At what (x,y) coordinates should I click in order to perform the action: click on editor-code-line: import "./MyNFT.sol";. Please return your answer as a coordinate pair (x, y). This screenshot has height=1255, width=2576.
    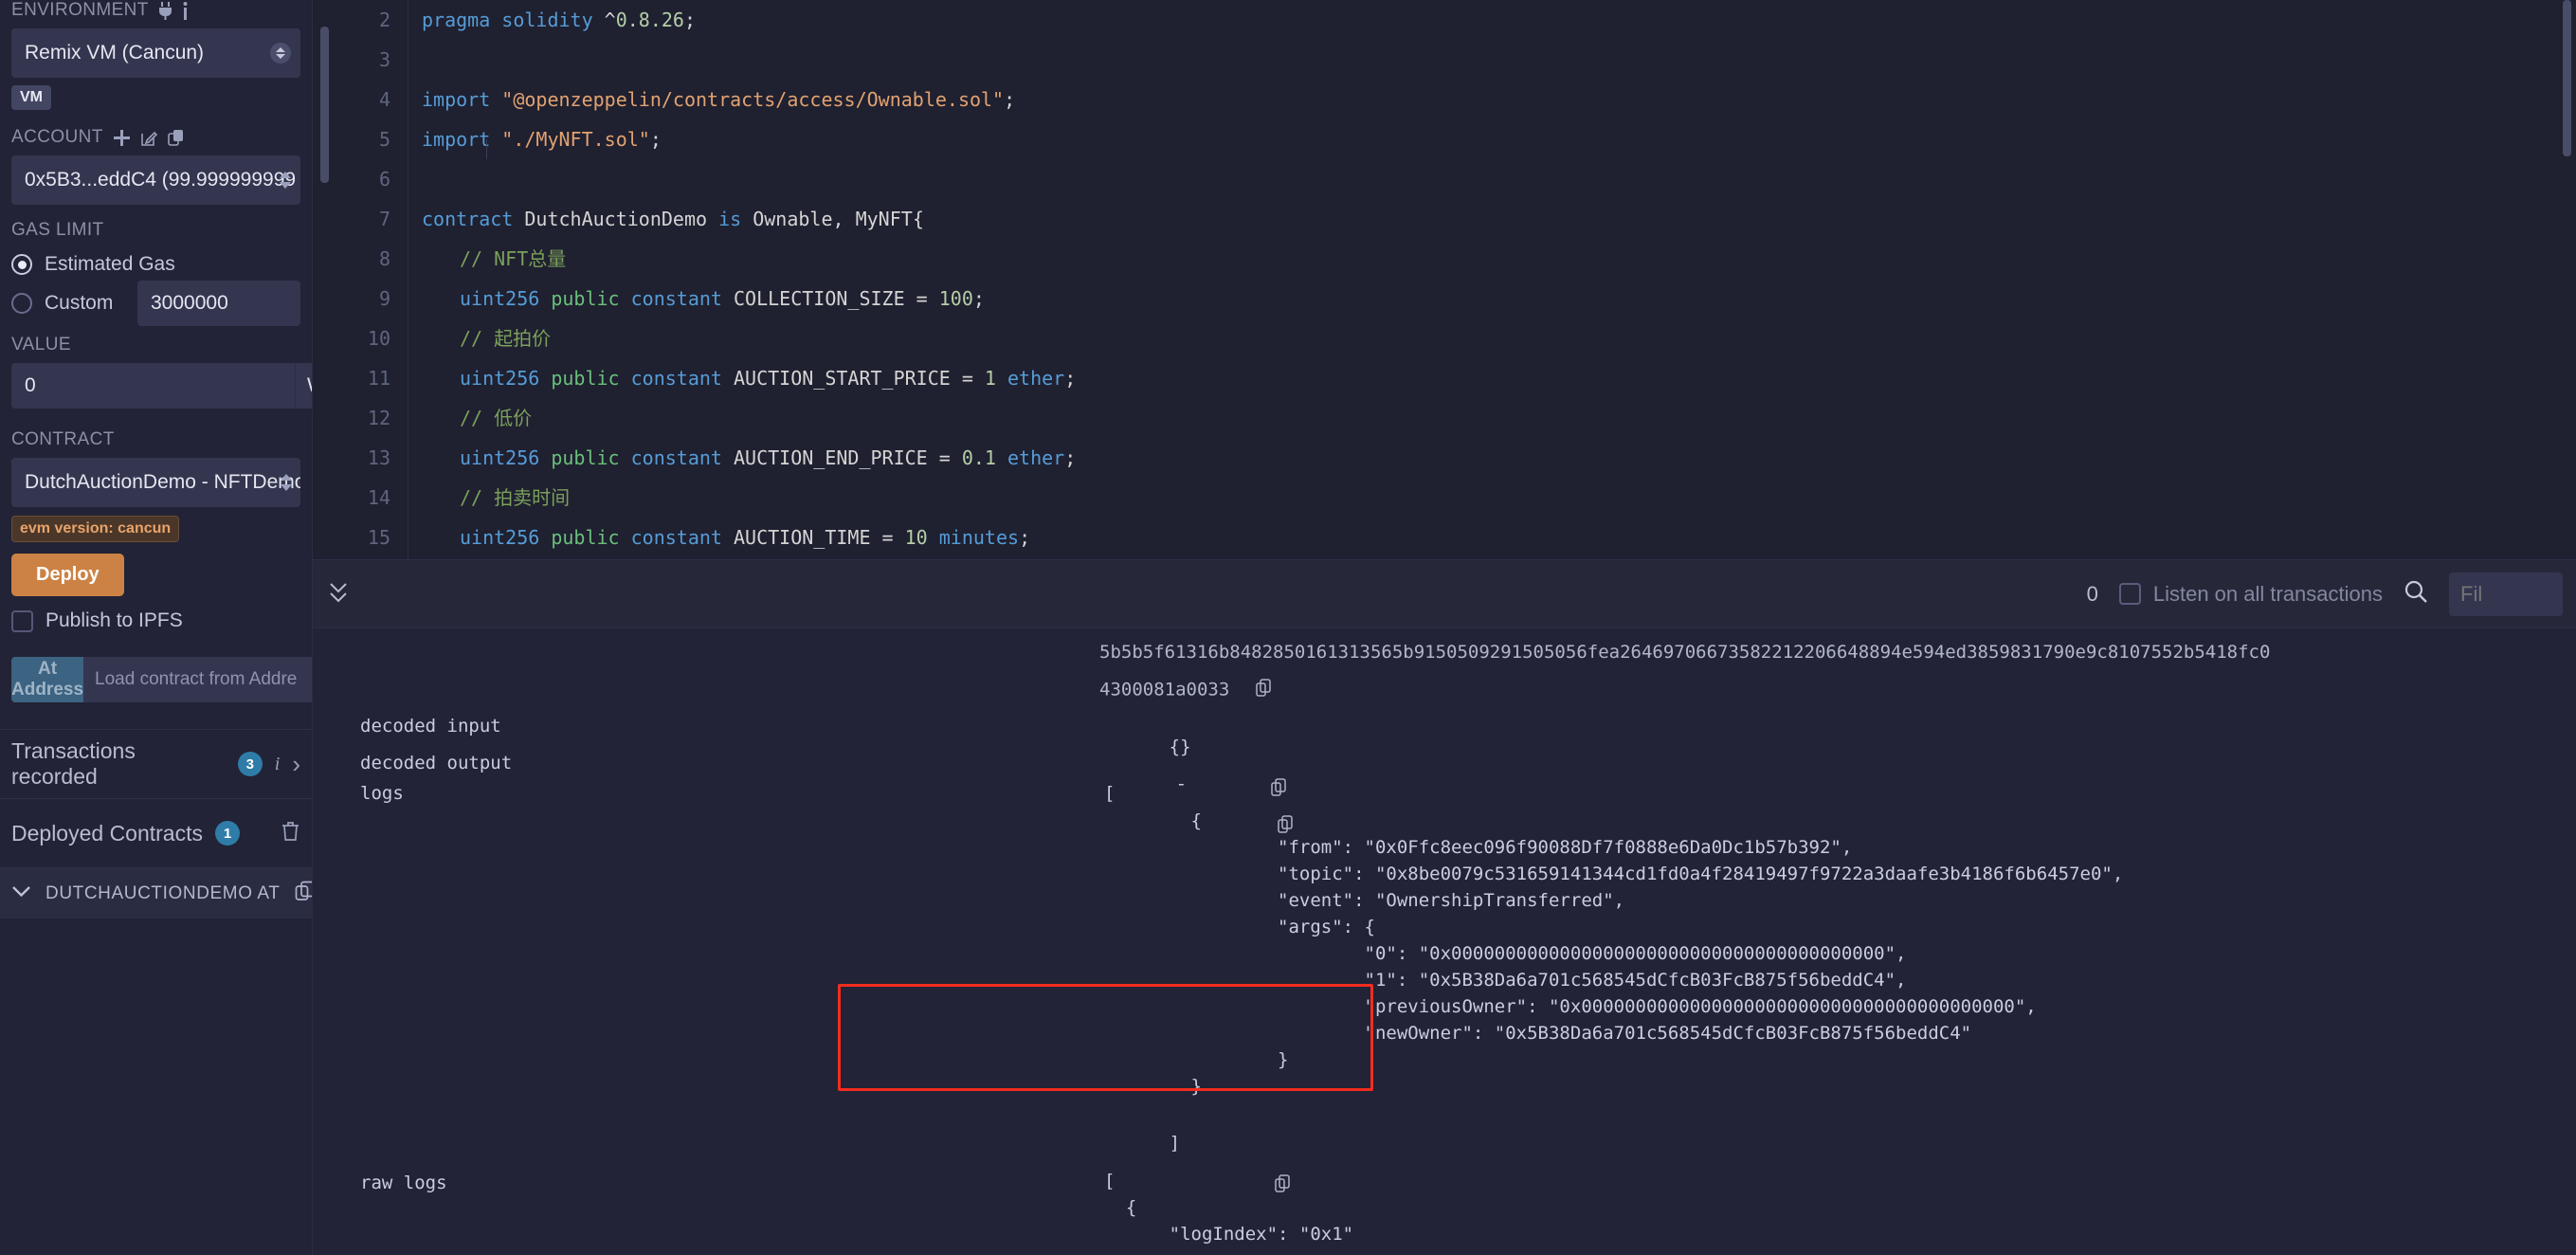
    Looking at the image, I should click on (1499, 139).